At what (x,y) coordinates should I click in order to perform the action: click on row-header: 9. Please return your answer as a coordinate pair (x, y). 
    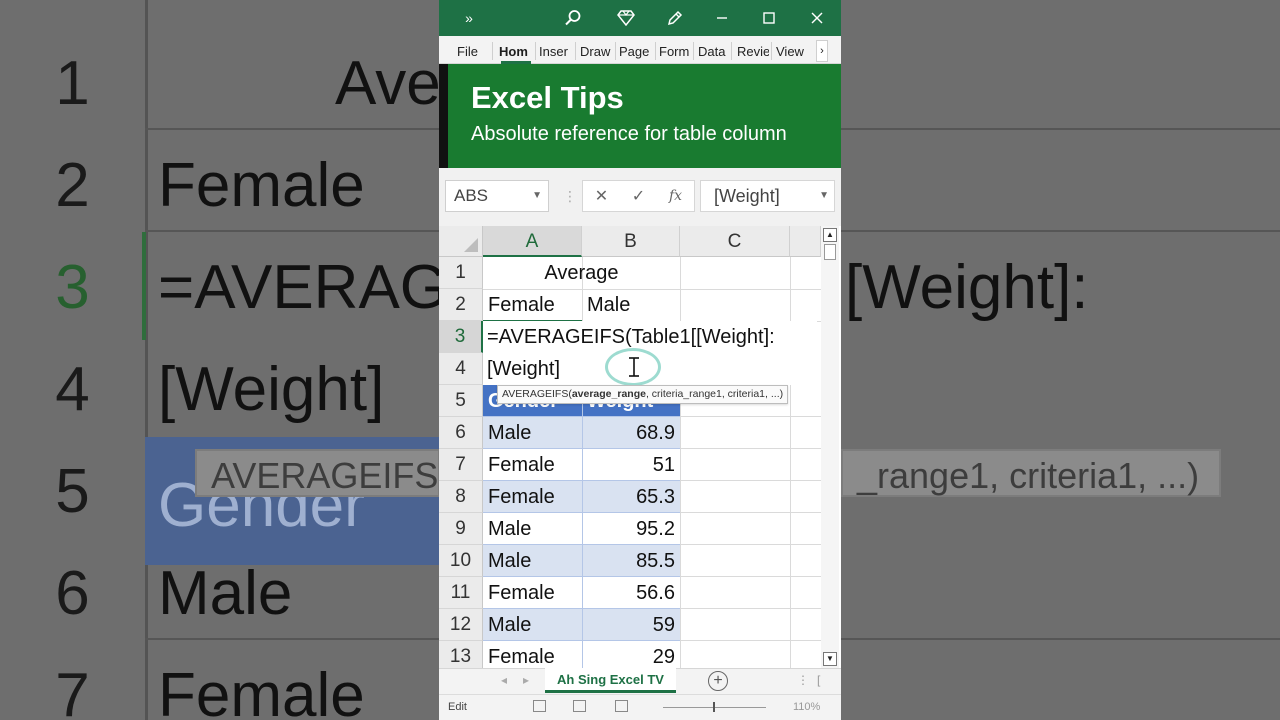
    Looking at the image, I should click on (461, 529).